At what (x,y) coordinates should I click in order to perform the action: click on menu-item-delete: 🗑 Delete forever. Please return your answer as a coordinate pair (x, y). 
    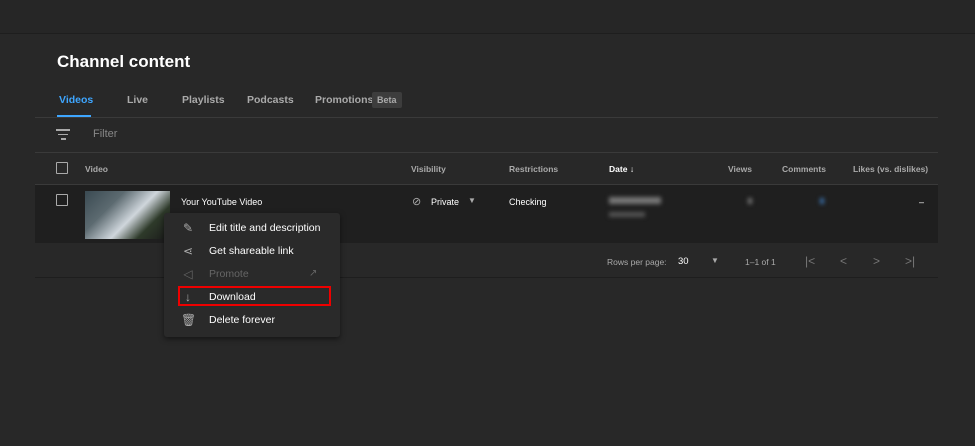
    Looking at the image, I should click on (252, 321).